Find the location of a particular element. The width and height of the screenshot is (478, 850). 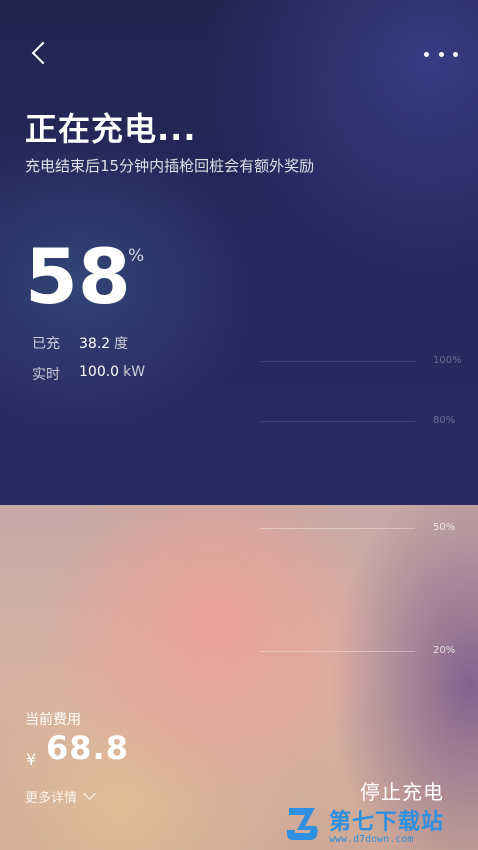

more-details-button: 更多详情 is located at coordinates (60, 796).